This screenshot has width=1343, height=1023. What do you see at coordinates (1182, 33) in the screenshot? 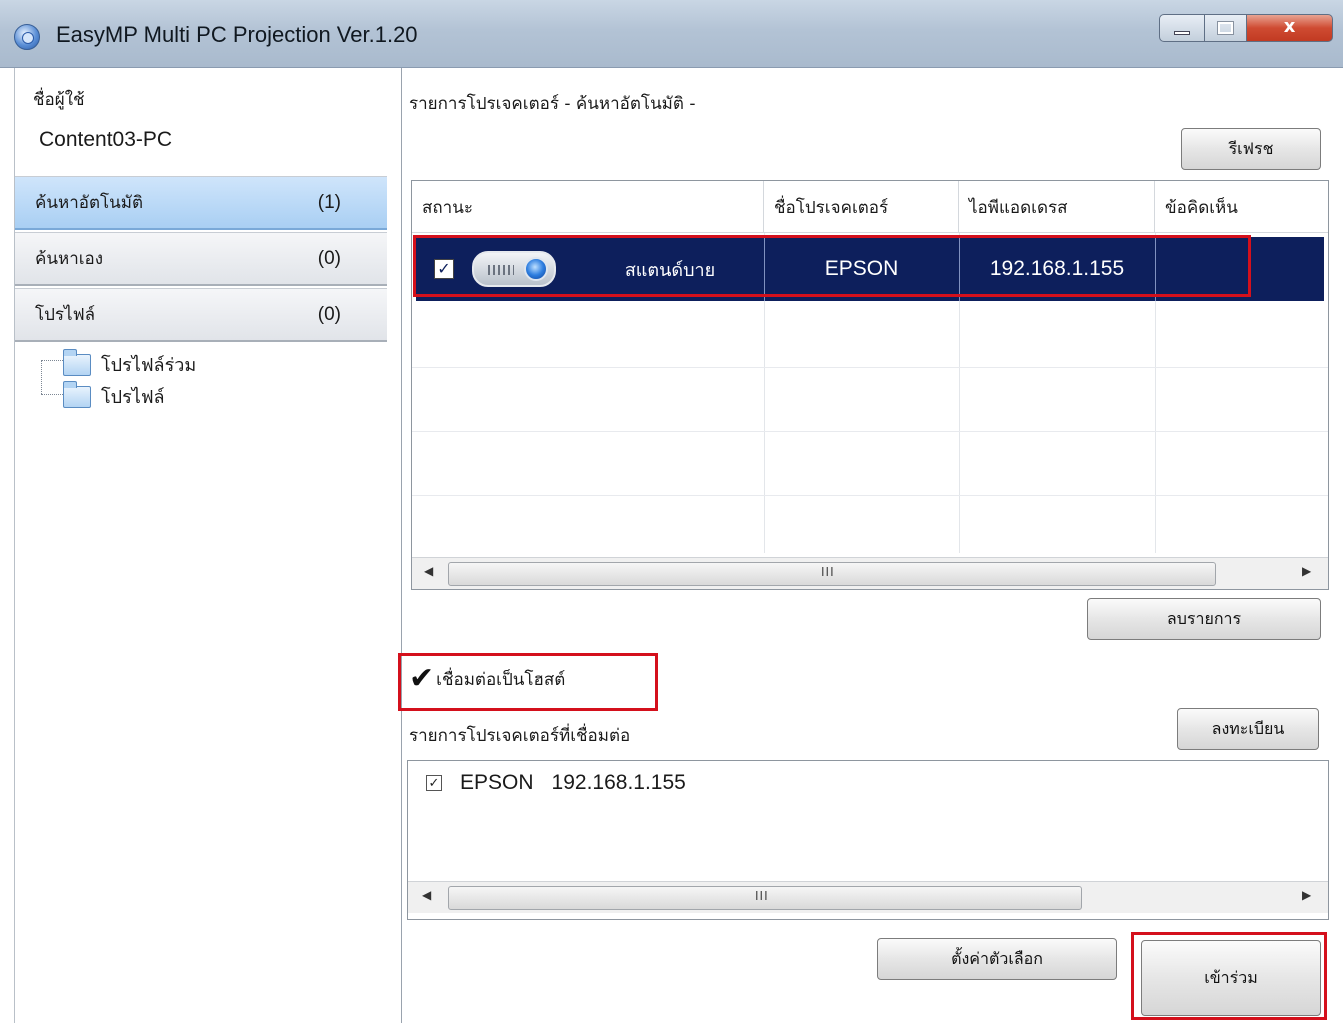
I see `minimize-icon` at bounding box center [1182, 33].